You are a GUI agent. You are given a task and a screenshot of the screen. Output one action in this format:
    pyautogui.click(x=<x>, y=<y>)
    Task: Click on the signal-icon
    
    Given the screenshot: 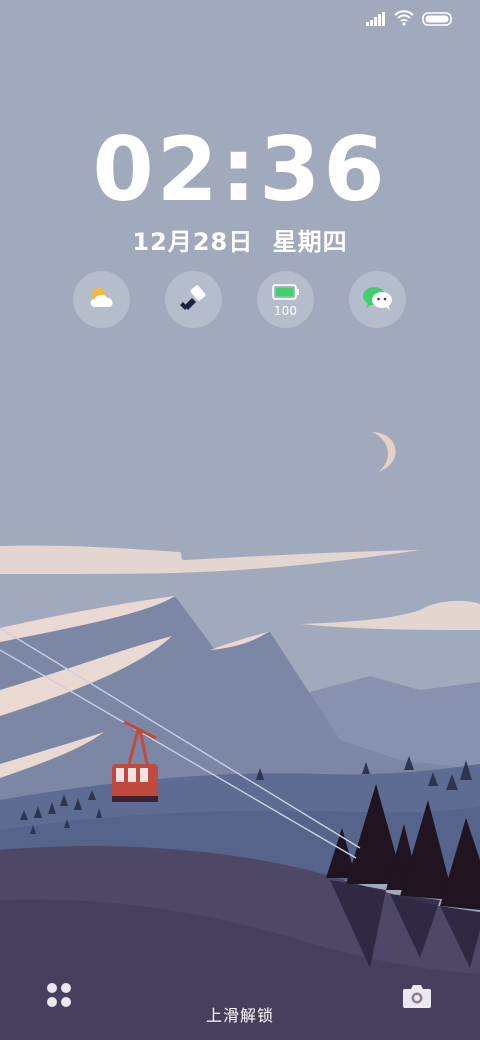 What is the action you would take?
    pyautogui.click(x=376, y=20)
    